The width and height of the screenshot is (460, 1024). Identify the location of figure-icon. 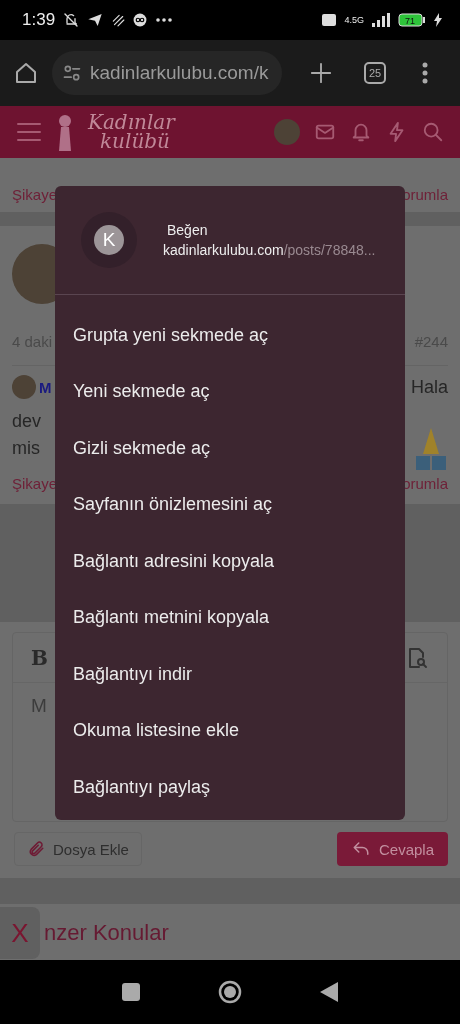
(65, 132).